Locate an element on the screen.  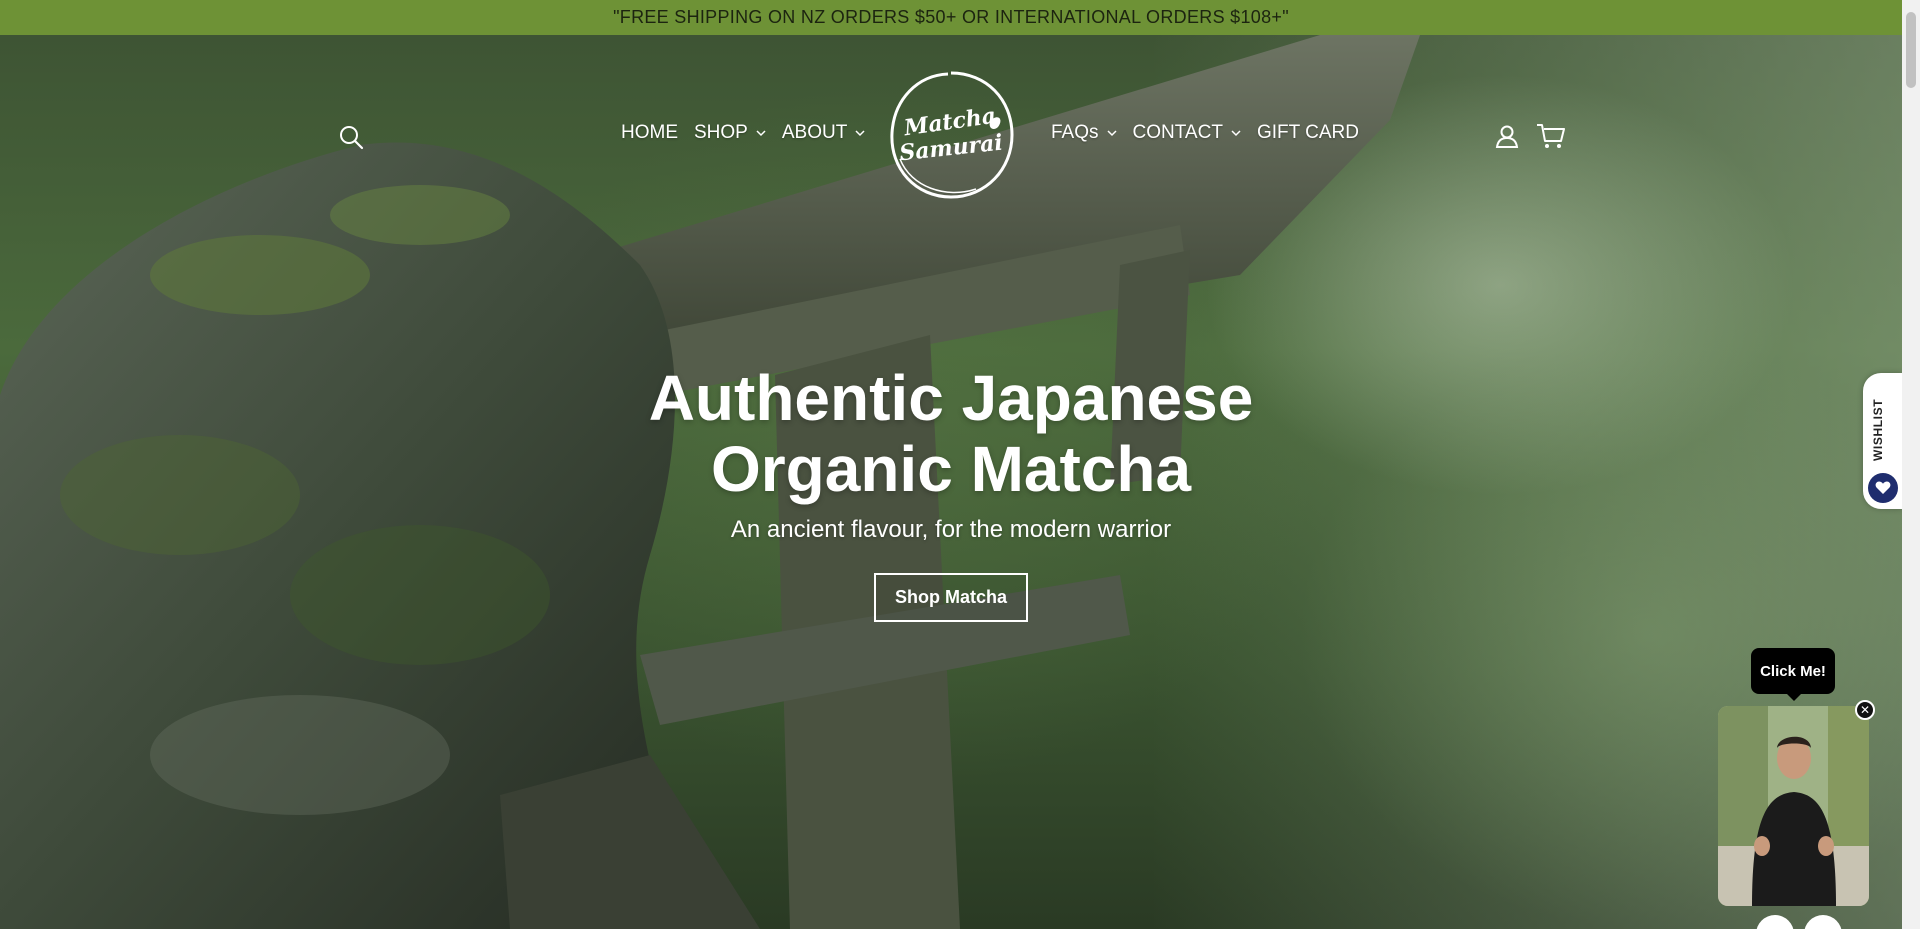
nav-shop: SHOP is located at coordinates (730, 133).